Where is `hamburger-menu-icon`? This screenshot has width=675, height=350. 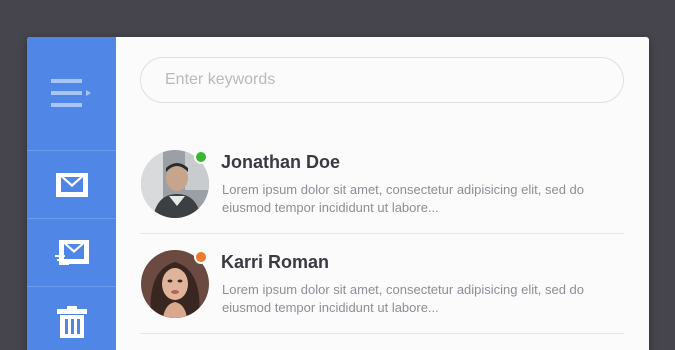
hamburger-menu-icon is located at coordinates (70, 92).